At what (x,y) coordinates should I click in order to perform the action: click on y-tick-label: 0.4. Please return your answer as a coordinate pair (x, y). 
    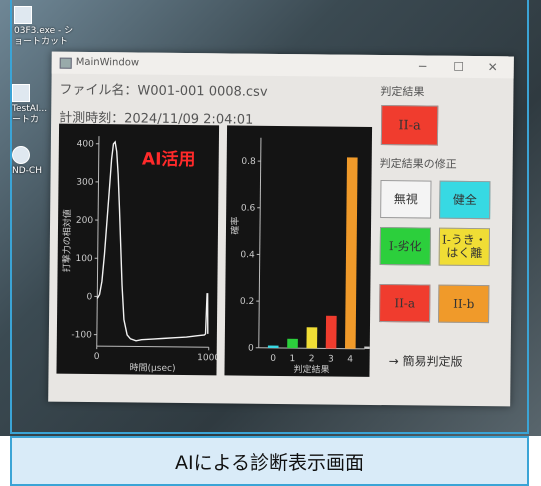
    Looking at the image, I should click on (247, 255).